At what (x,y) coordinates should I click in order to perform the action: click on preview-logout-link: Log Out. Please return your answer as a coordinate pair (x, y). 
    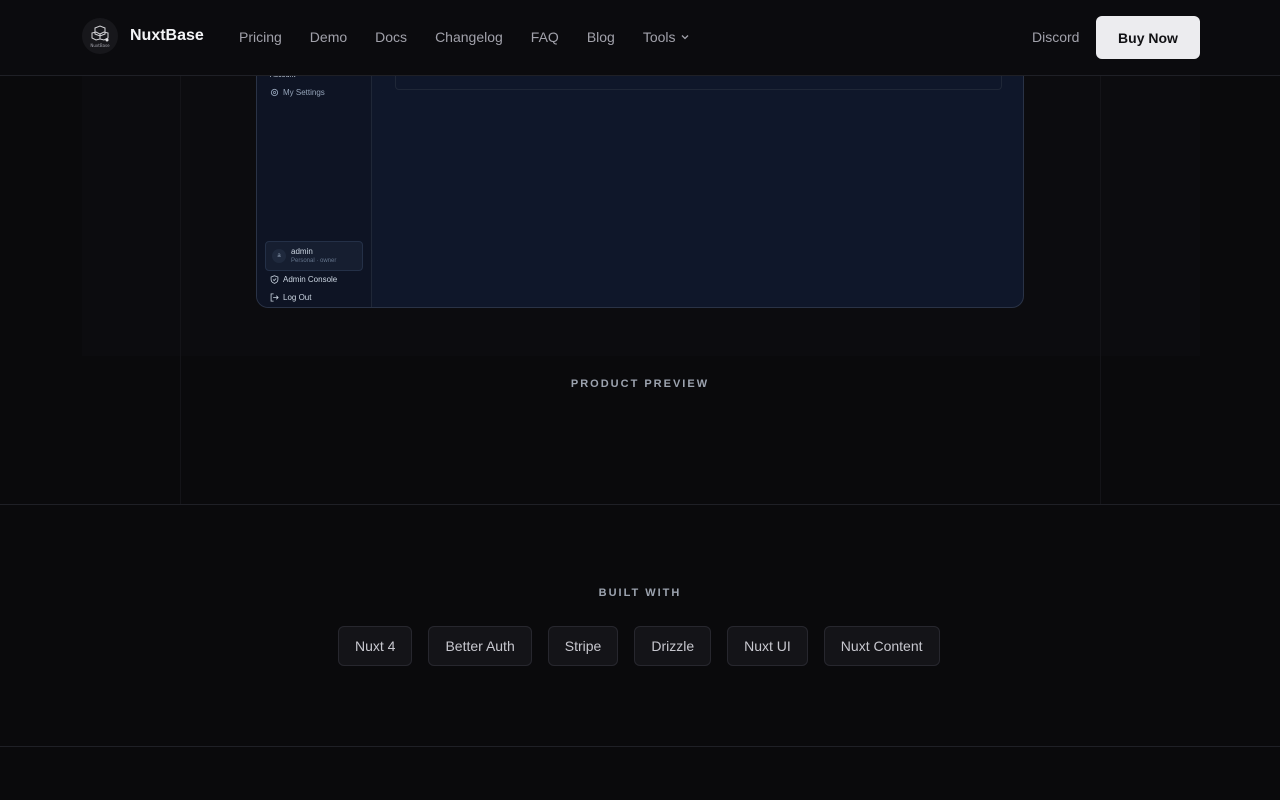
    Looking at the image, I should click on (290, 297).